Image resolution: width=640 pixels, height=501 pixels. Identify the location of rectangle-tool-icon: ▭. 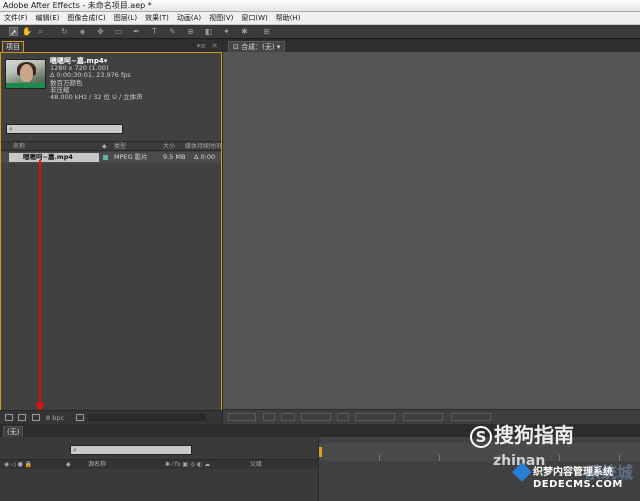
(118, 31).